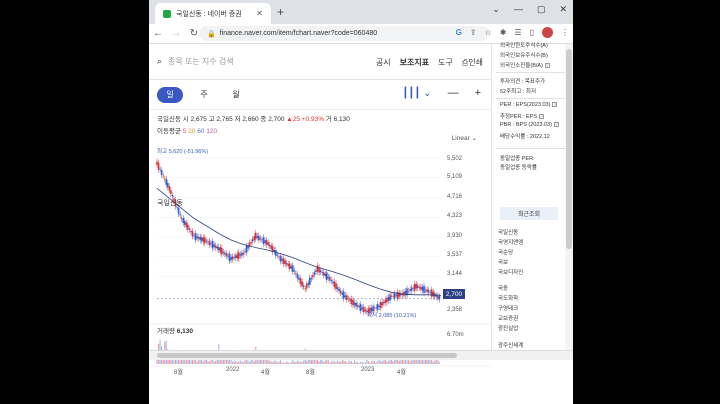  What do you see at coordinates (209, 14) in the screenshot?
I see `tab-title: 국일신동 : 네이버 증권` at bounding box center [209, 14].